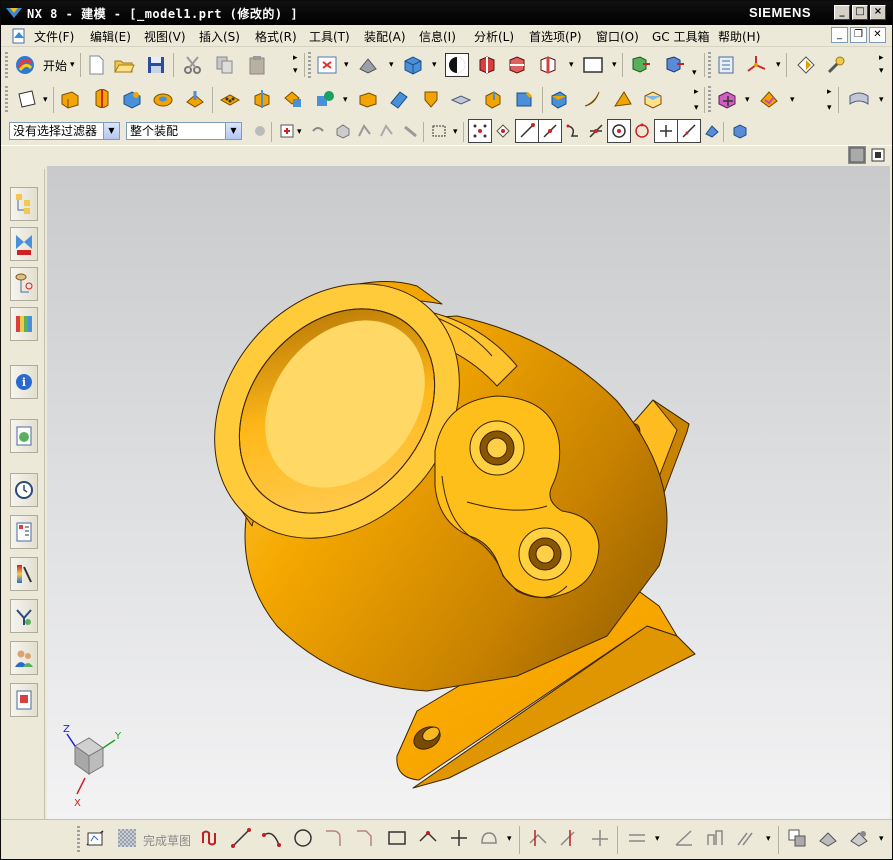  What do you see at coordinates (836, 65) in the screenshot?
I see `magic-tool-icon` at bounding box center [836, 65].